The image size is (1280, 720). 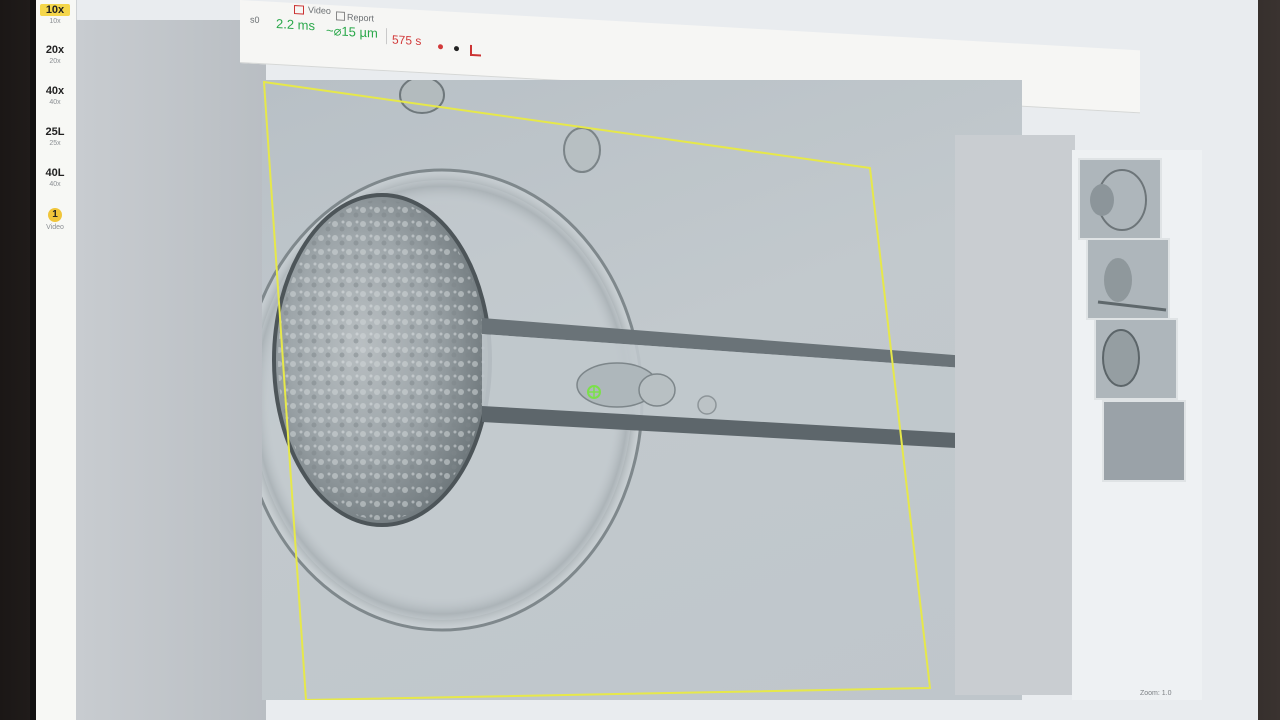 What do you see at coordinates (1156, 693) in the screenshot?
I see `zoom-status: Zoom: 1.0` at bounding box center [1156, 693].